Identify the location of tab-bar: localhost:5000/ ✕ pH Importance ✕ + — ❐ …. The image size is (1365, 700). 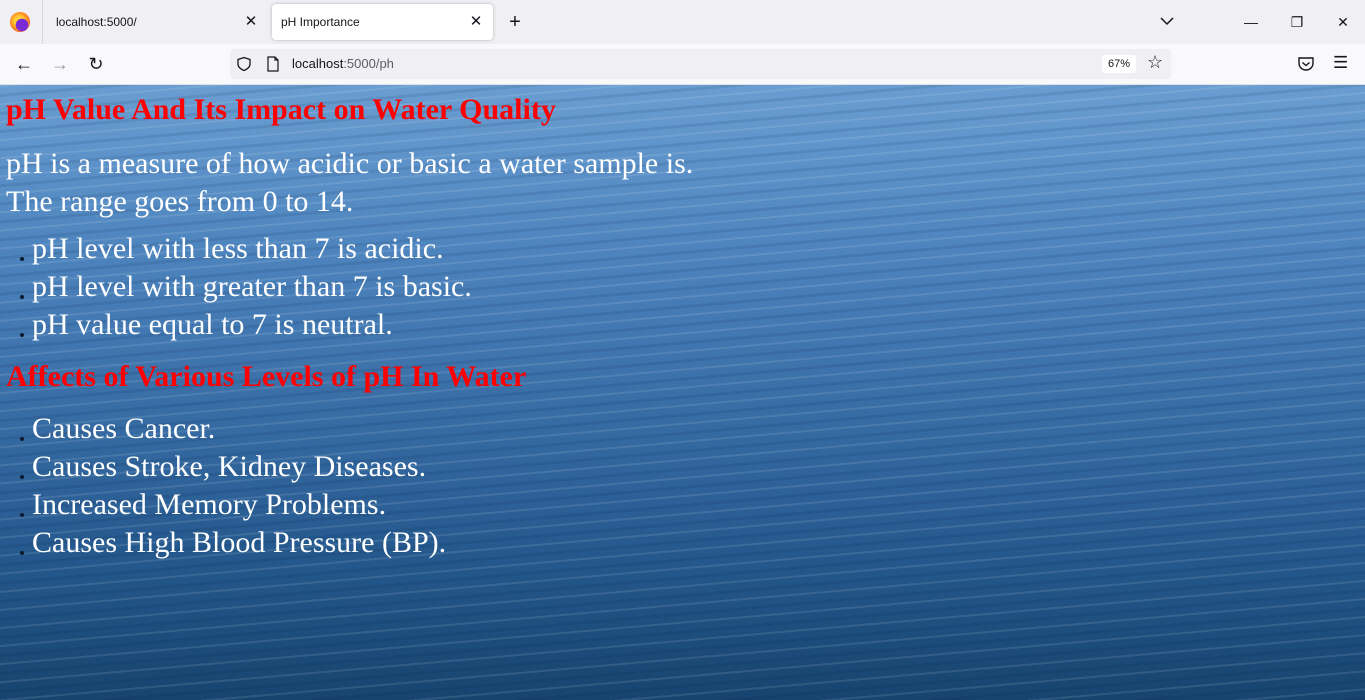
(682, 22).